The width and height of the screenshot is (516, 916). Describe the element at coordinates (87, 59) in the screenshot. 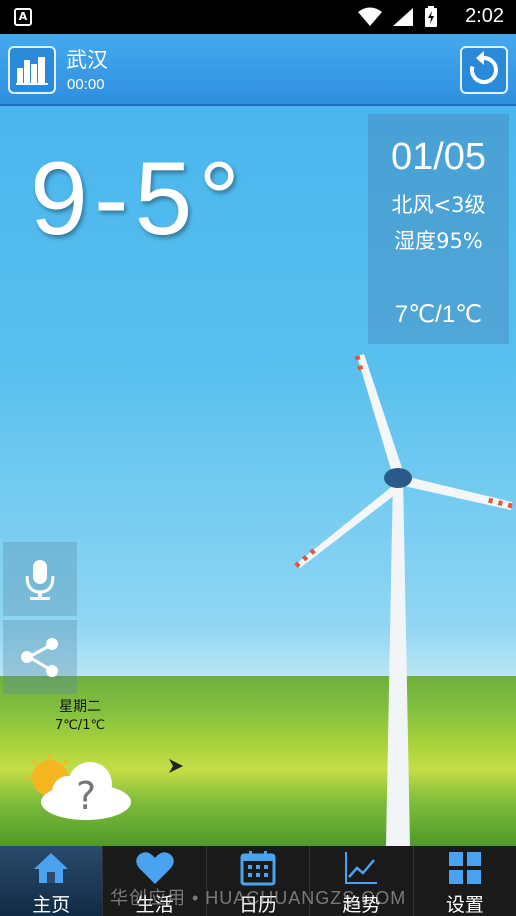

I see `city-name: 武汉` at that location.